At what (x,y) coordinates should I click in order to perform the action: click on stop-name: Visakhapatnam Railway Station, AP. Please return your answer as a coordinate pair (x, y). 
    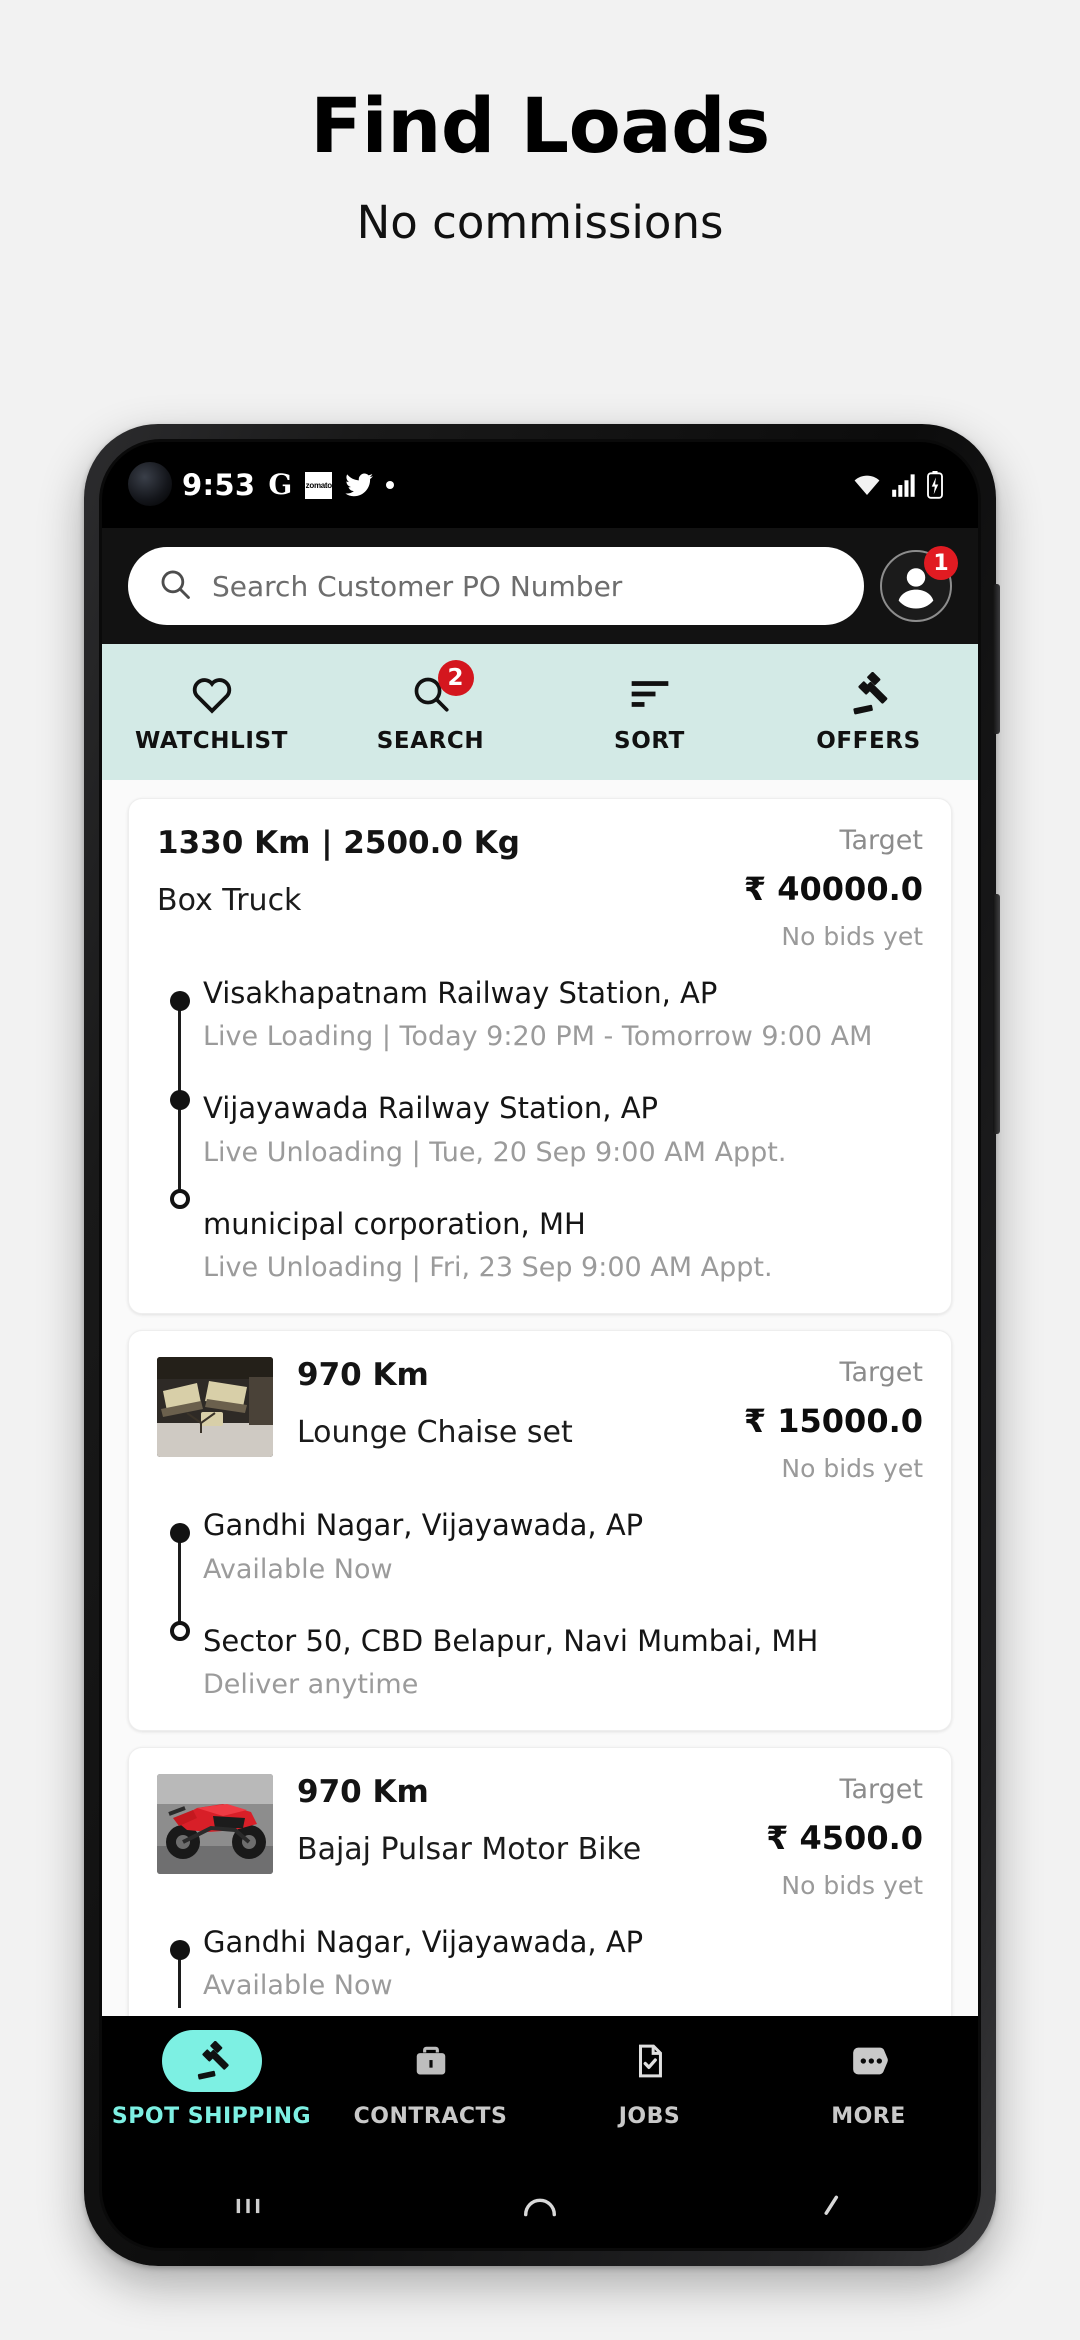
    Looking at the image, I should click on (460, 993).